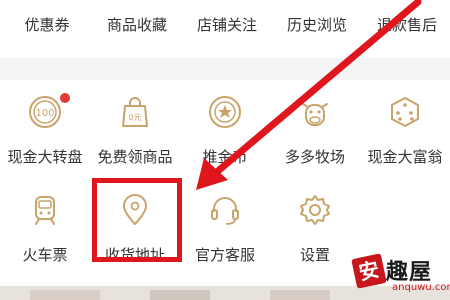 This screenshot has width=450, height=300. I want to click on service-customer-support: 官方客服, so click(225, 228).